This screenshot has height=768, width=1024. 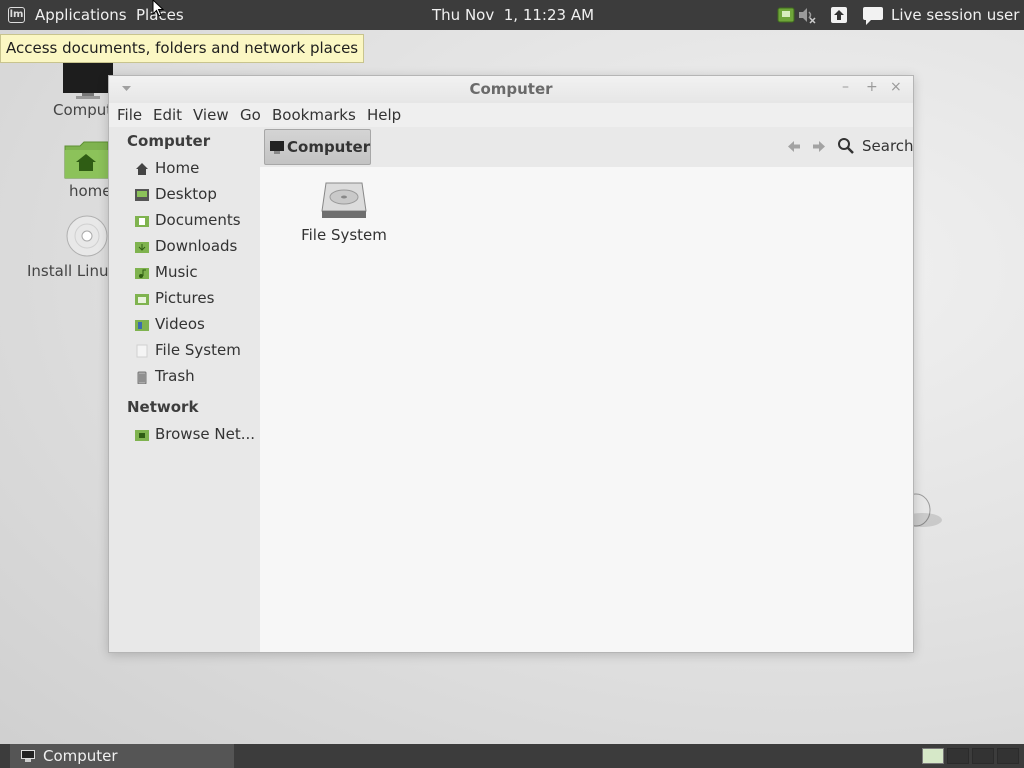 I want to click on volume-muted-icon, so click(x=807, y=15).